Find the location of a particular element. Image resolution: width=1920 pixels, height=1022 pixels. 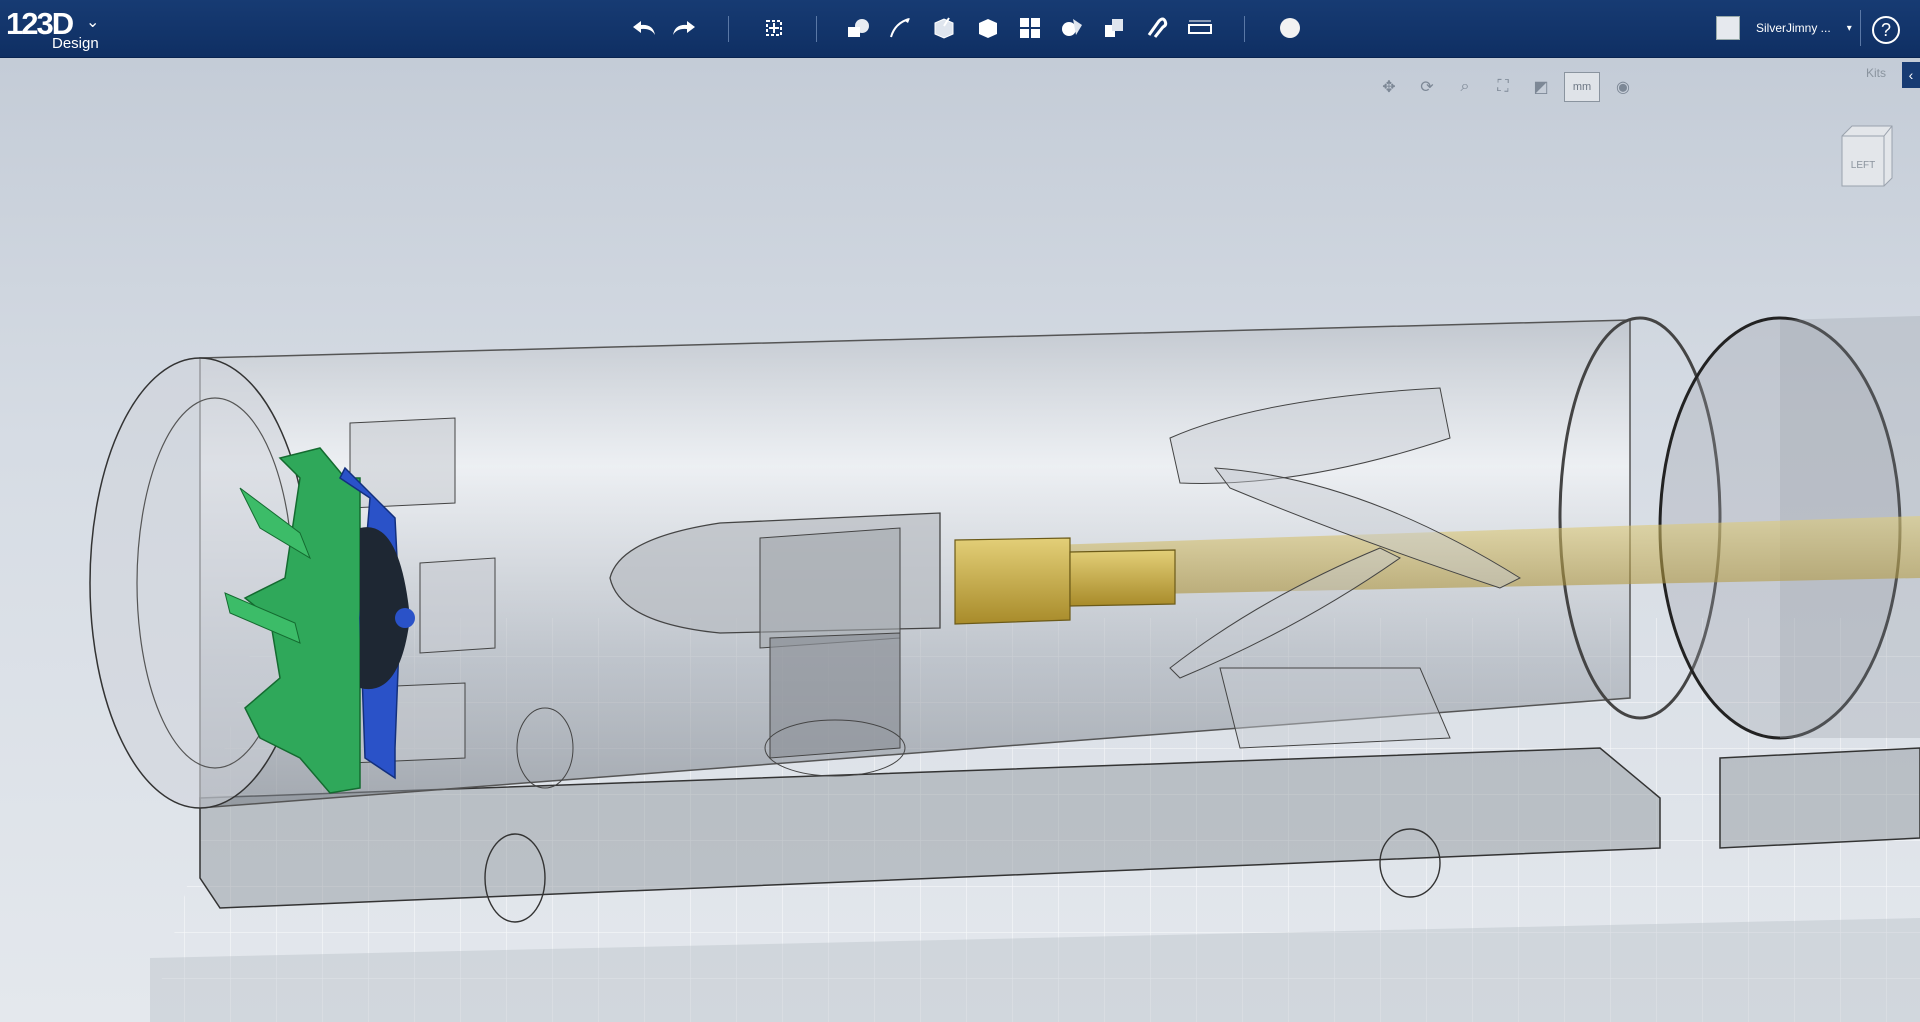

redo-button is located at coordinates (684, 28).